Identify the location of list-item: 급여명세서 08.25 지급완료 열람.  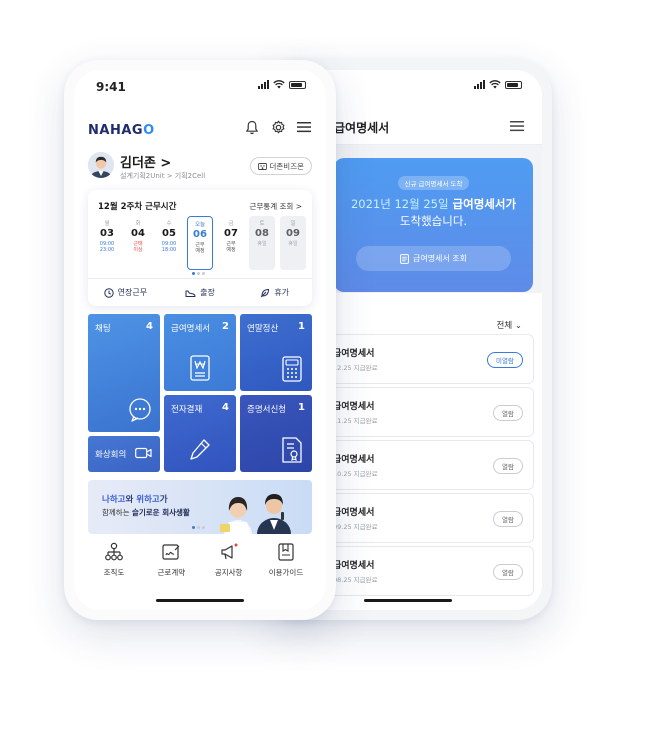
(430, 571).